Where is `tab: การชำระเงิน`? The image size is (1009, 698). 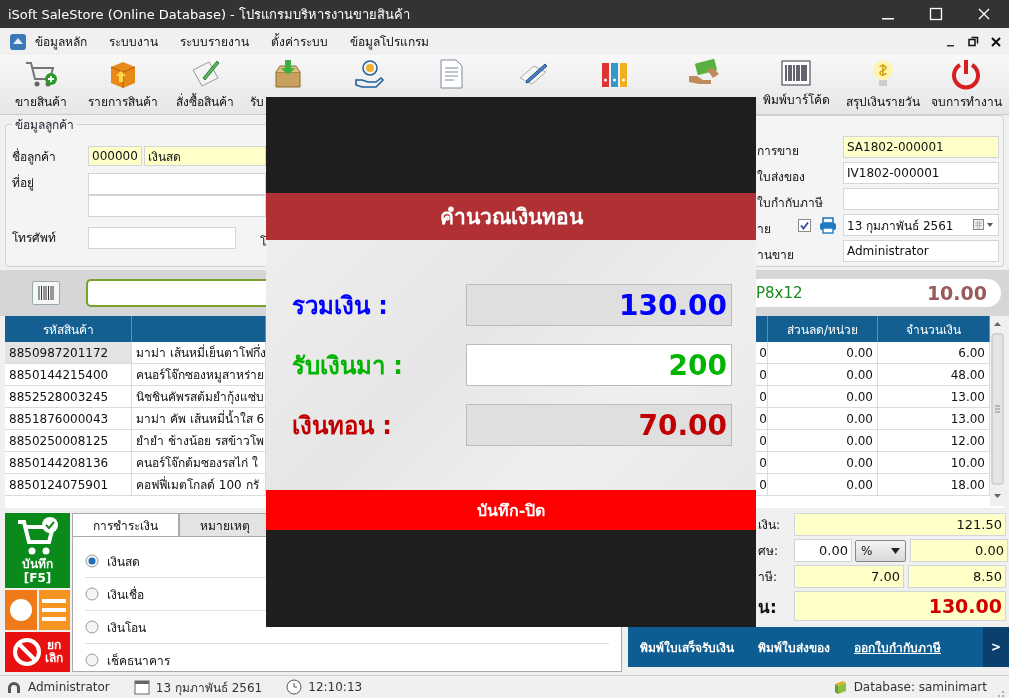 tab: การชำระเงิน is located at coordinates (125, 524).